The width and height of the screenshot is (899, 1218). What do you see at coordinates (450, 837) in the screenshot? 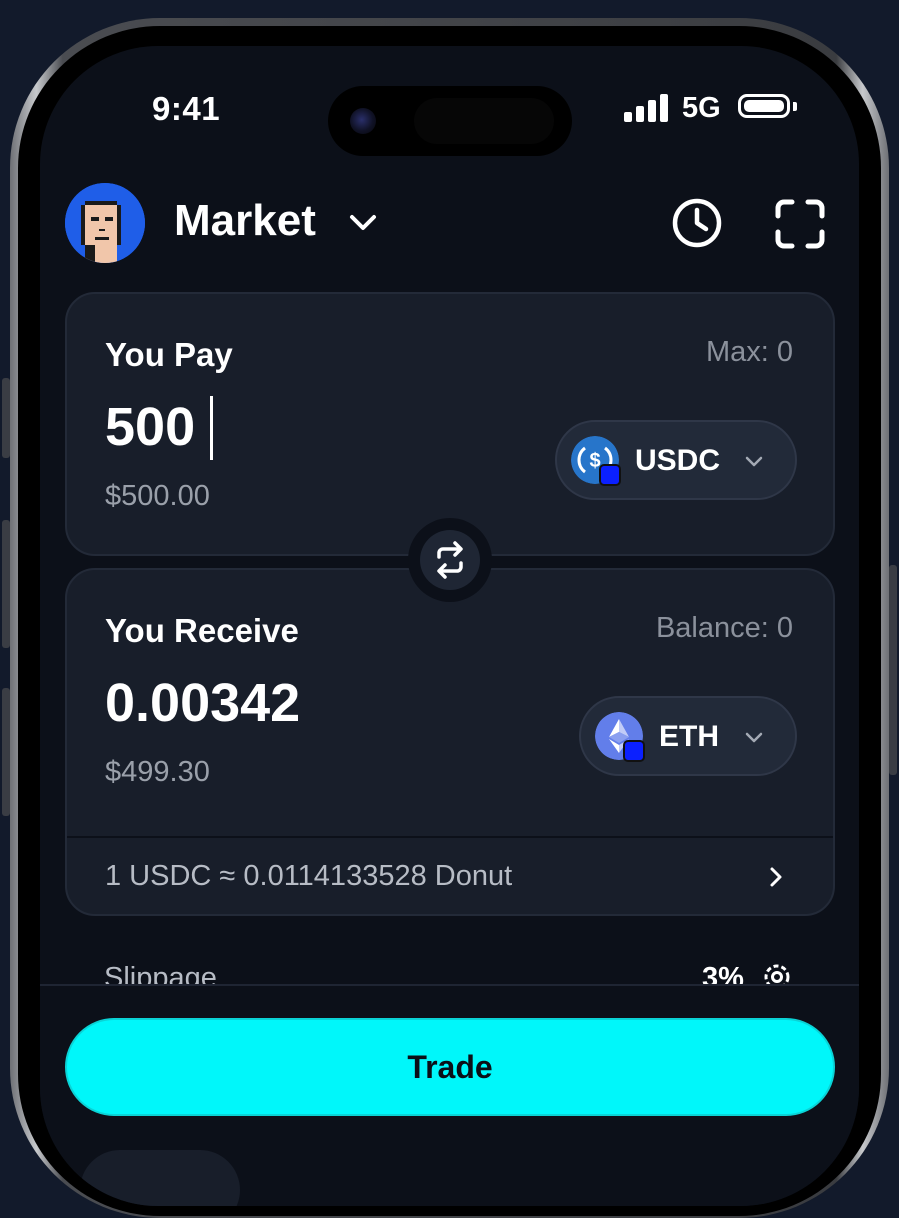
I see `card-divider` at bounding box center [450, 837].